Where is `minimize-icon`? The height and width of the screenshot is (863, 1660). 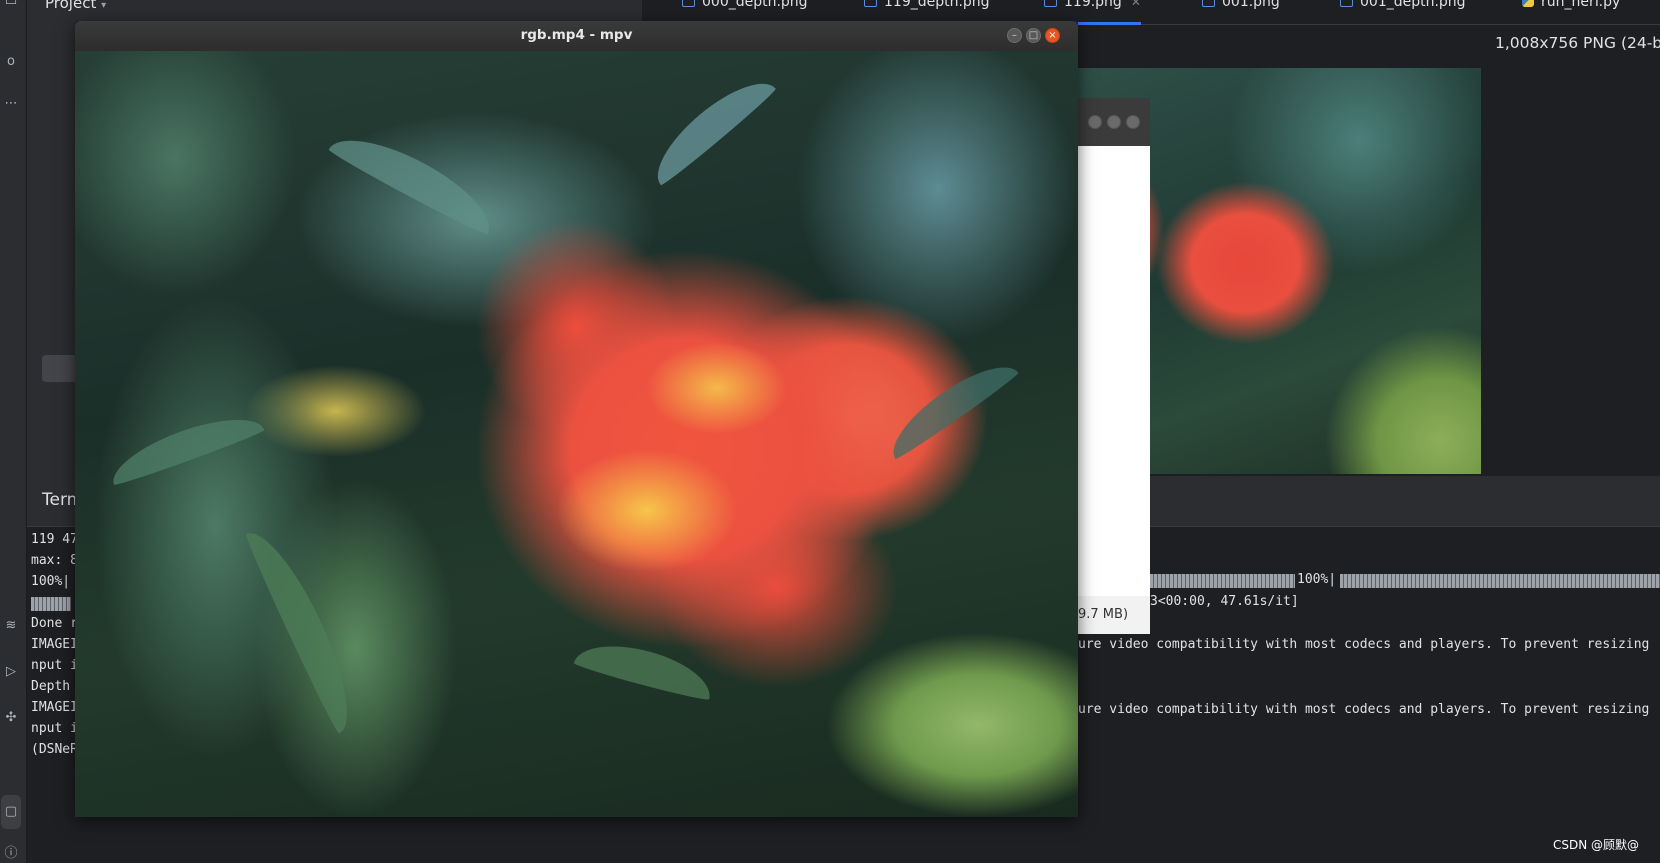
minimize-icon is located at coordinates (1095, 122).